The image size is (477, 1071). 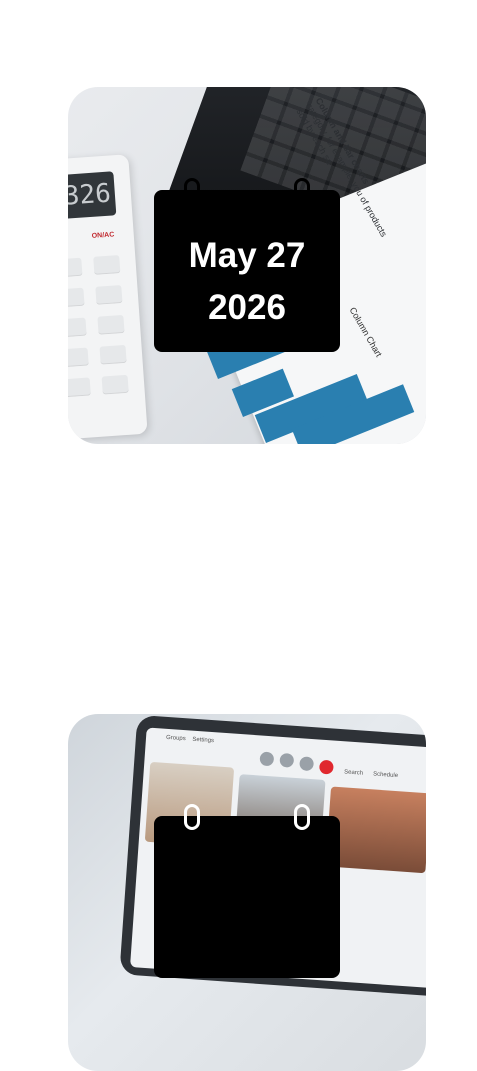 I want to click on toolbar-settings: Settings, so click(x=203, y=740).